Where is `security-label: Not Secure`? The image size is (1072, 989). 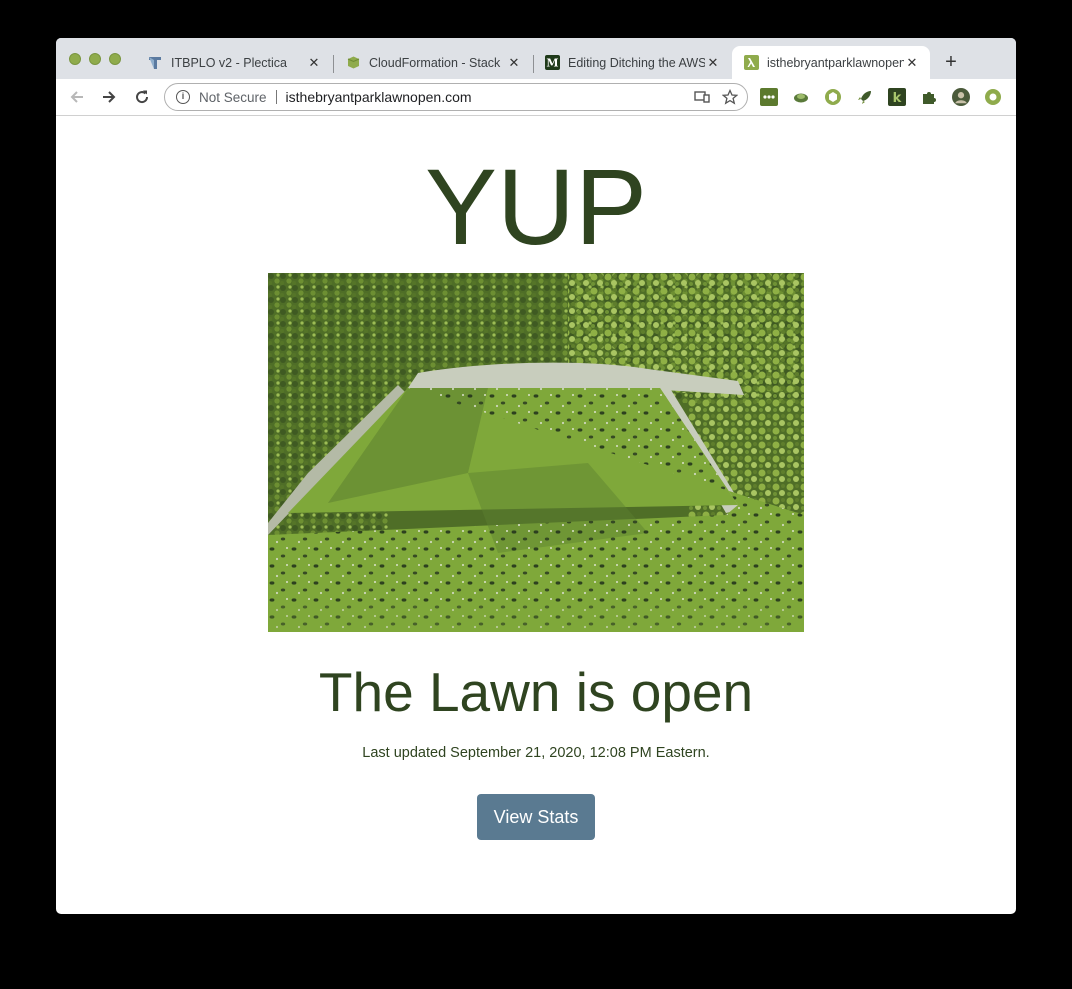 security-label: Not Secure is located at coordinates (233, 97).